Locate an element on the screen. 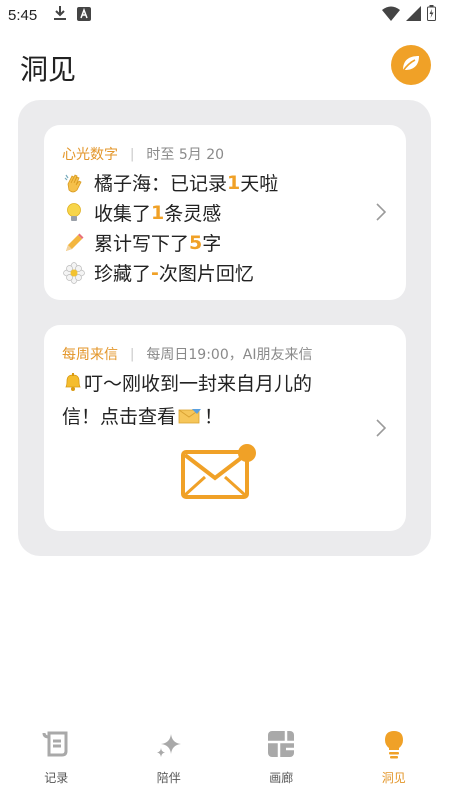 Image resolution: width=450 pixels, height=801 pixels. leaf-button is located at coordinates (411, 65).